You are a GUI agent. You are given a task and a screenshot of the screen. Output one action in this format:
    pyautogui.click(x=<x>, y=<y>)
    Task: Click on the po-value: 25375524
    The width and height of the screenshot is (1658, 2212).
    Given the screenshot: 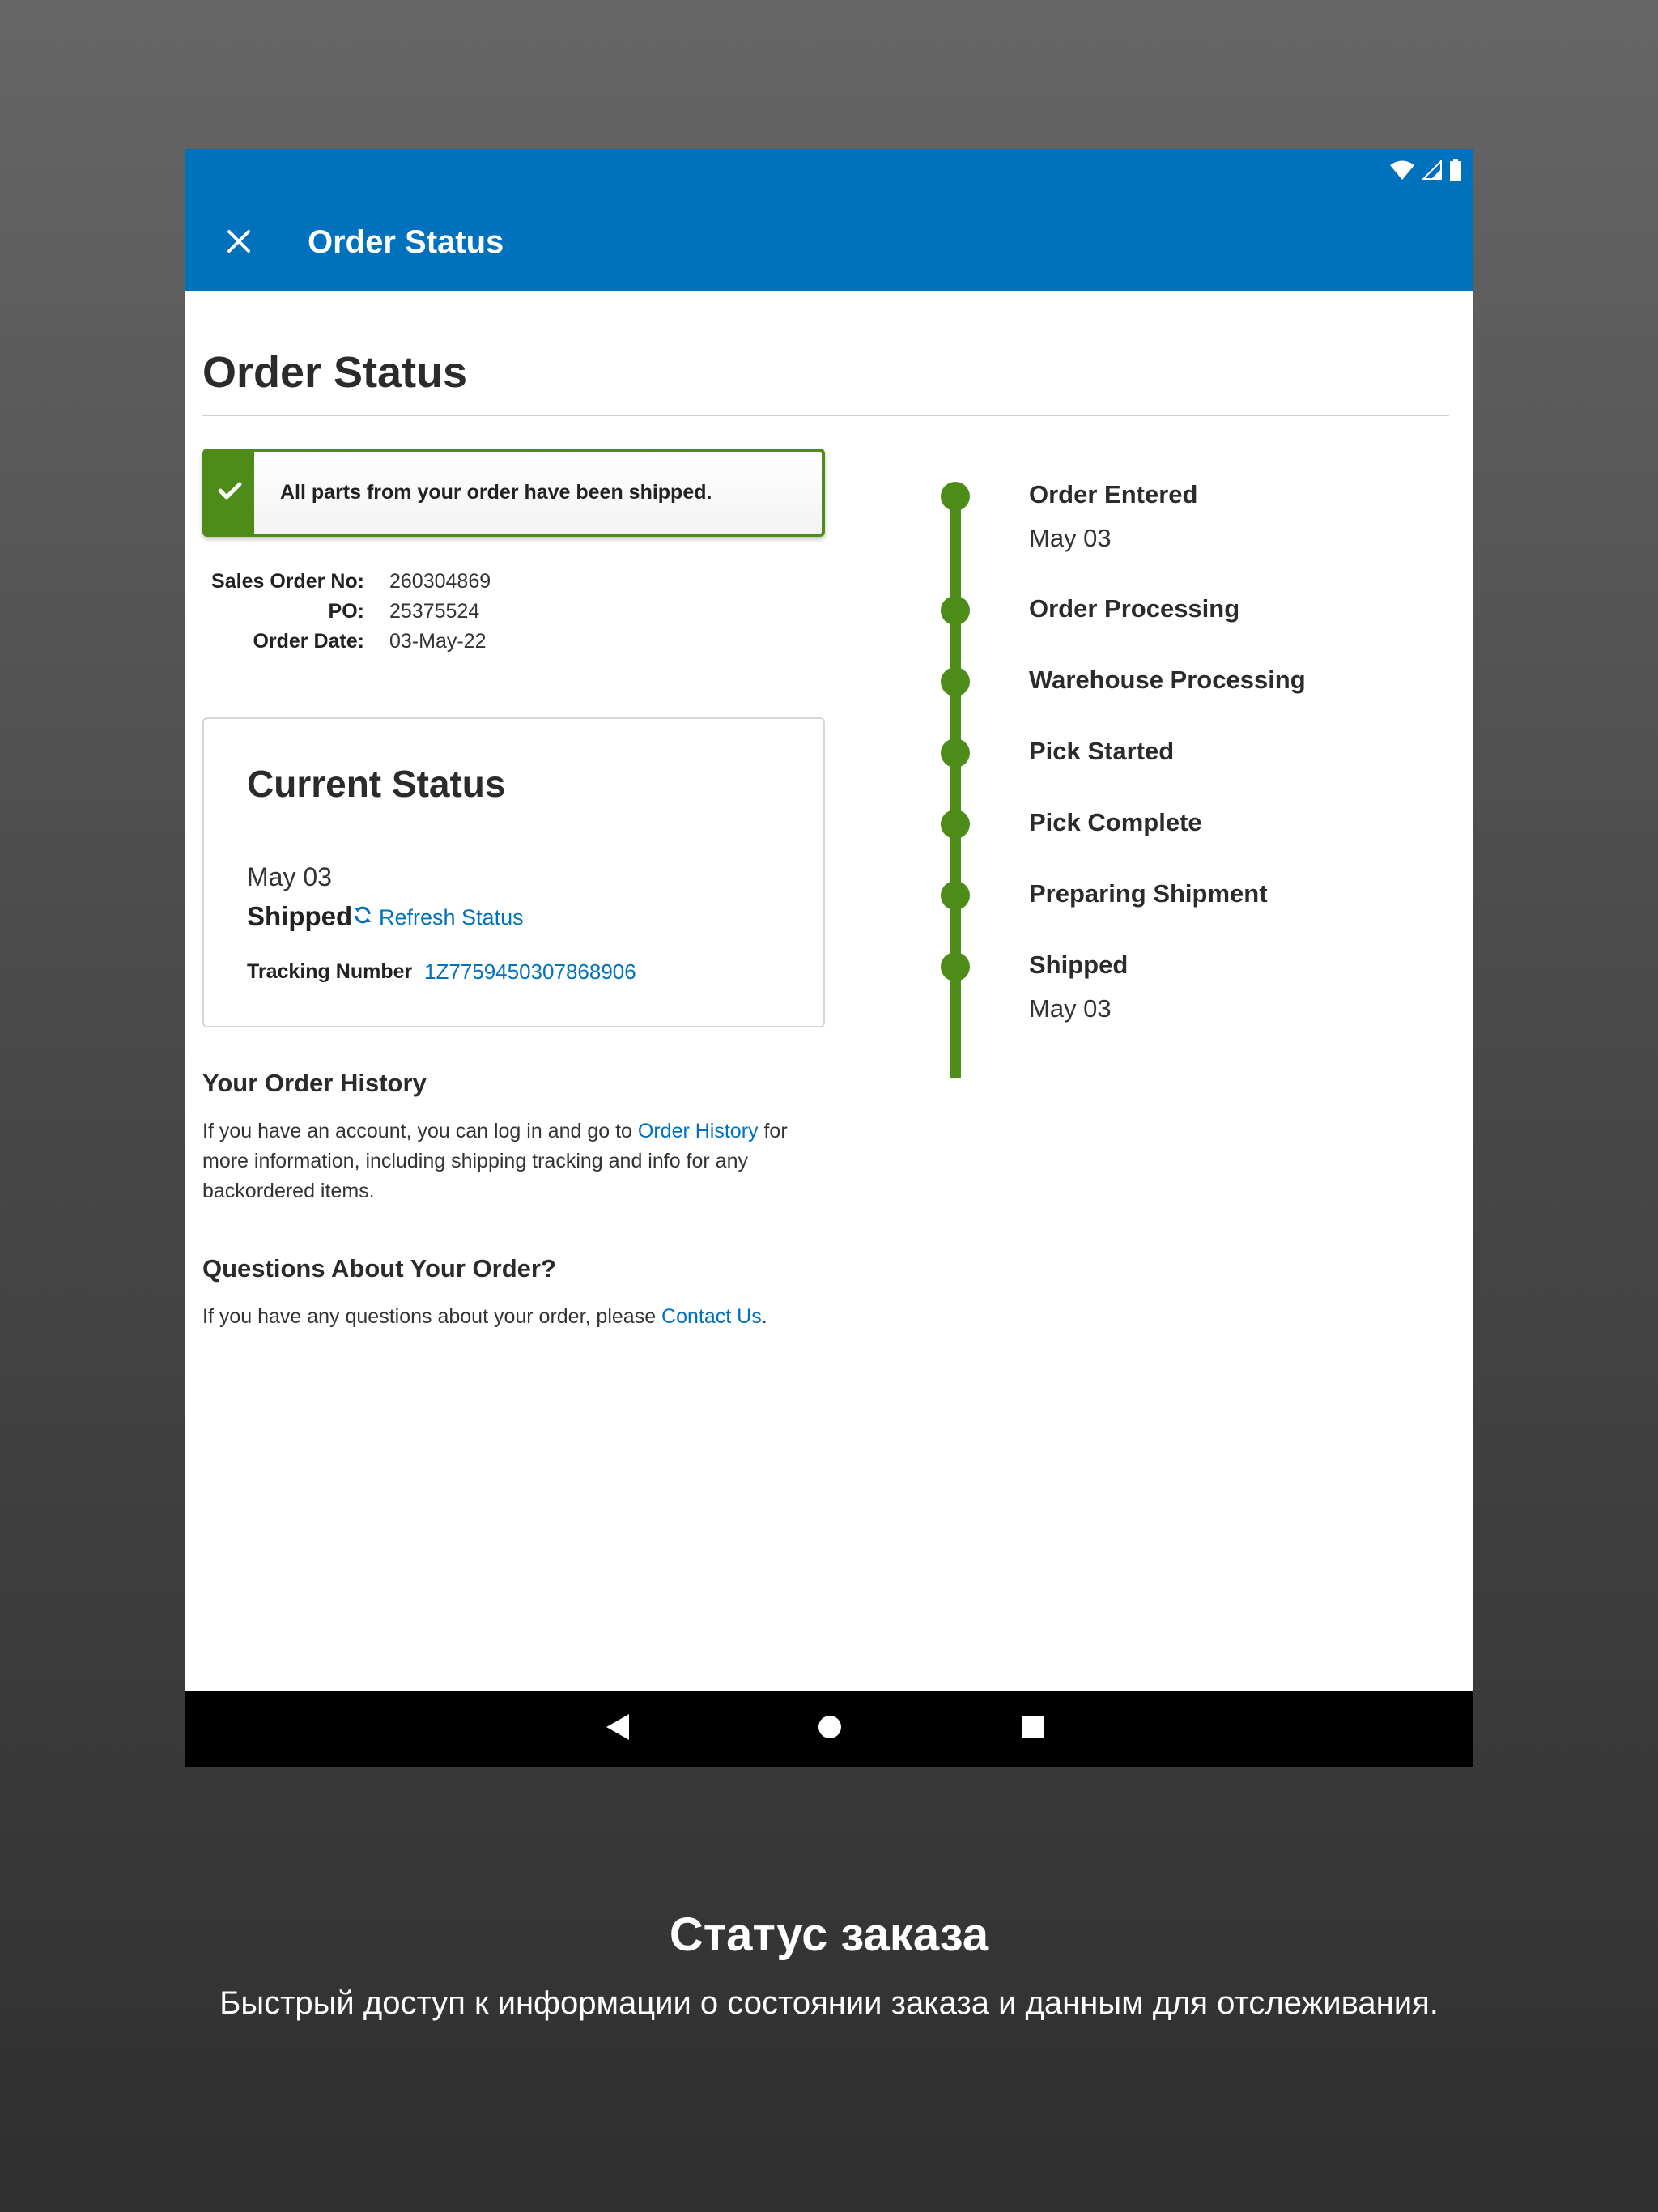 What is the action you would take?
    pyautogui.click(x=434, y=611)
    